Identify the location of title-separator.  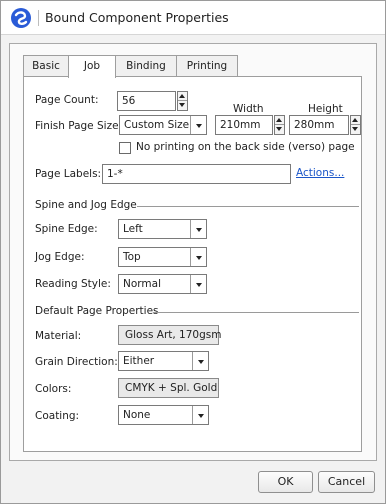
(38, 18).